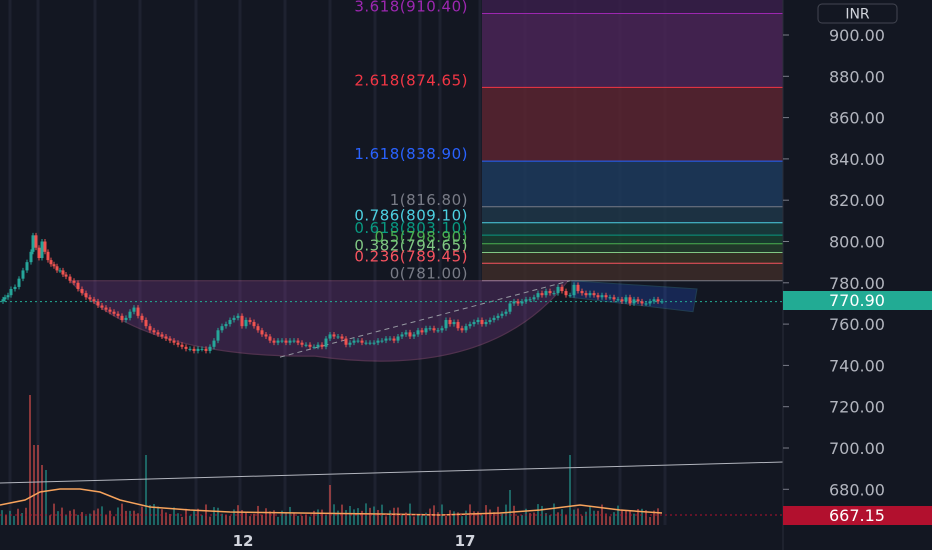  Describe the element at coordinates (857, 407) in the screenshot. I see `price-tick-9: 720.00` at that location.